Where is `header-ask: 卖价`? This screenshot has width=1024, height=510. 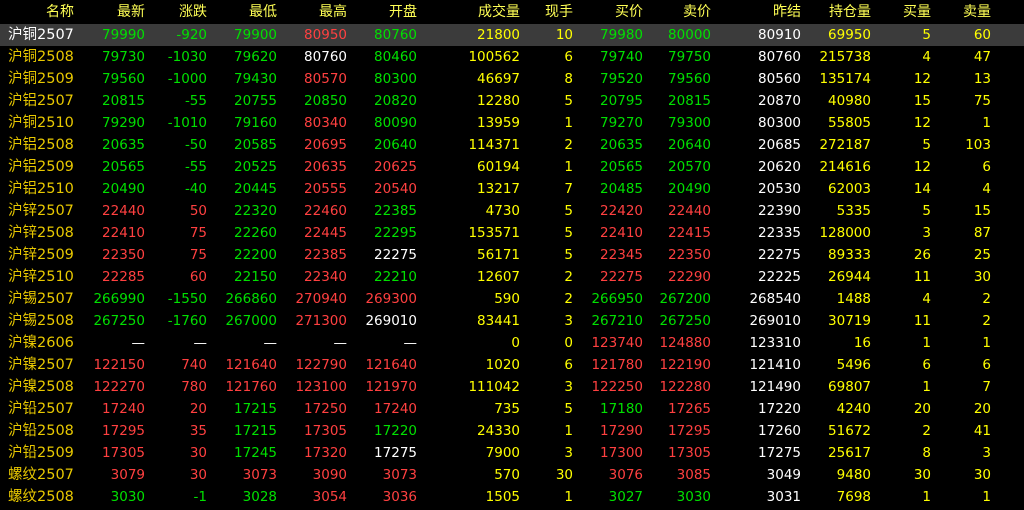
header-ask: 卖价 is located at coordinates (679, 12).